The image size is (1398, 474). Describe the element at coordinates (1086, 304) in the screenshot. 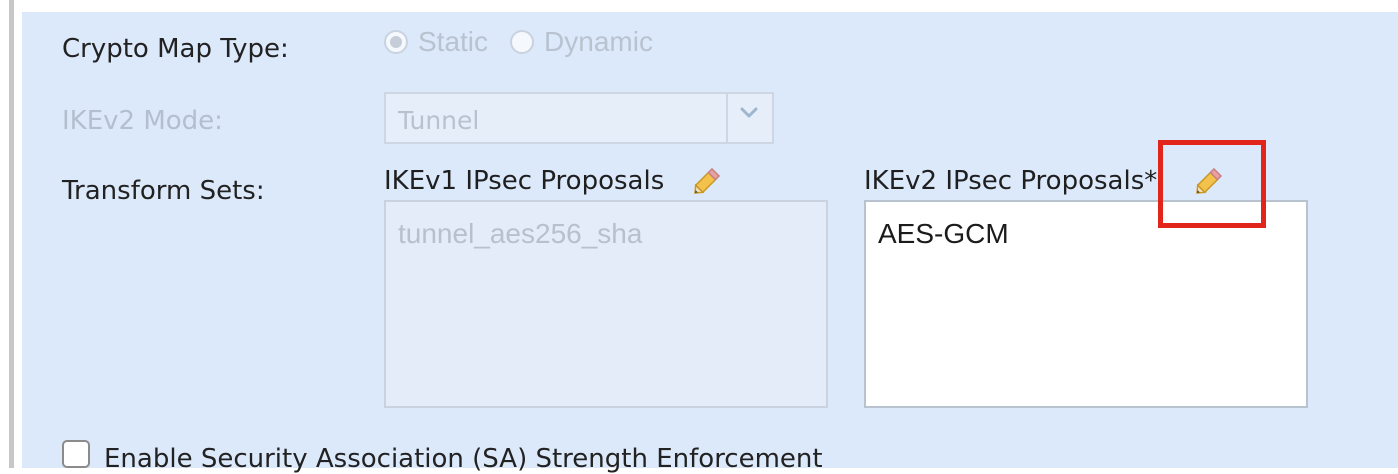

I see `ikev2-proposals-list: AES-GCM` at that location.